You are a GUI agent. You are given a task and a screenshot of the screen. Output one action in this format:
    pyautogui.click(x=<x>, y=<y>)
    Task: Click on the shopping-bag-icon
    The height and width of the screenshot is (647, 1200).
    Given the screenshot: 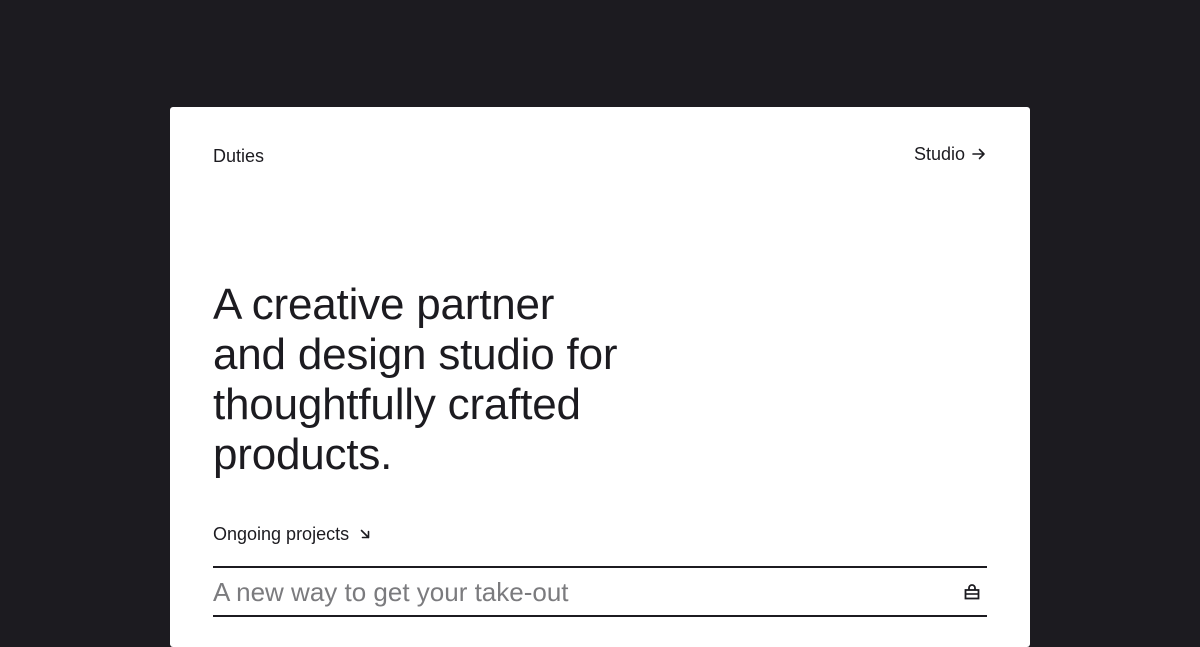 What is the action you would take?
    pyautogui.click(x=972, y=592)
    